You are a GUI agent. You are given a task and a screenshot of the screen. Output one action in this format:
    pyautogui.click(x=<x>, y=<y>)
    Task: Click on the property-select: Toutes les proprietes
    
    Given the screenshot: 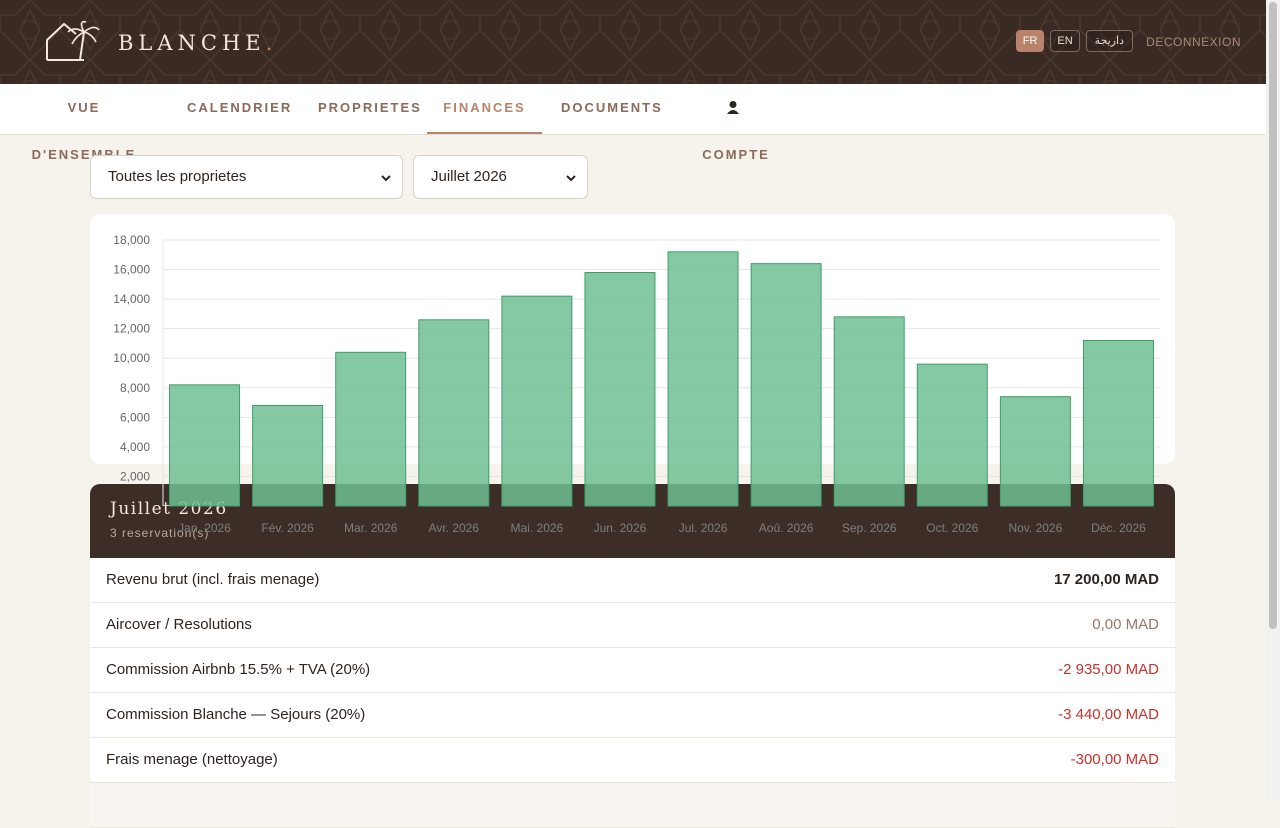 What is the action you would take?
    pyautogui.click(x=246, y=177)
    